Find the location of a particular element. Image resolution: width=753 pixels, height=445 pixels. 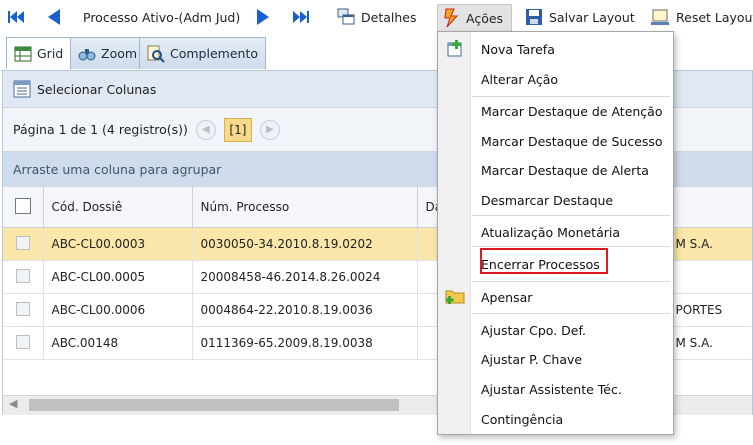

process-title: Processo Ativo-(Adm Jud) is located at coordinates (162, 17).